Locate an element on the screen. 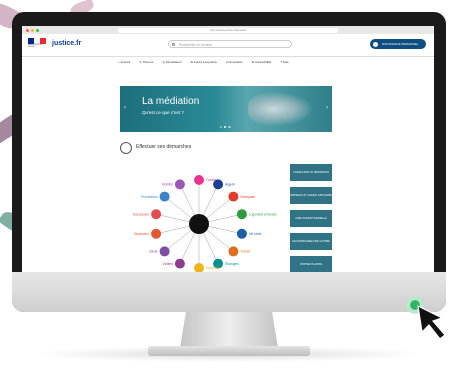 Image resolution: width=456 pixels, height=377 pixels. theme-label: Logement et foncier is located at coordinates (263, 214).